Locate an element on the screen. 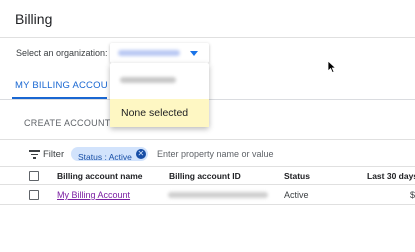 This screenshot has width=415, height=252. cost-cell: $ is located at coordinates (412, 195).